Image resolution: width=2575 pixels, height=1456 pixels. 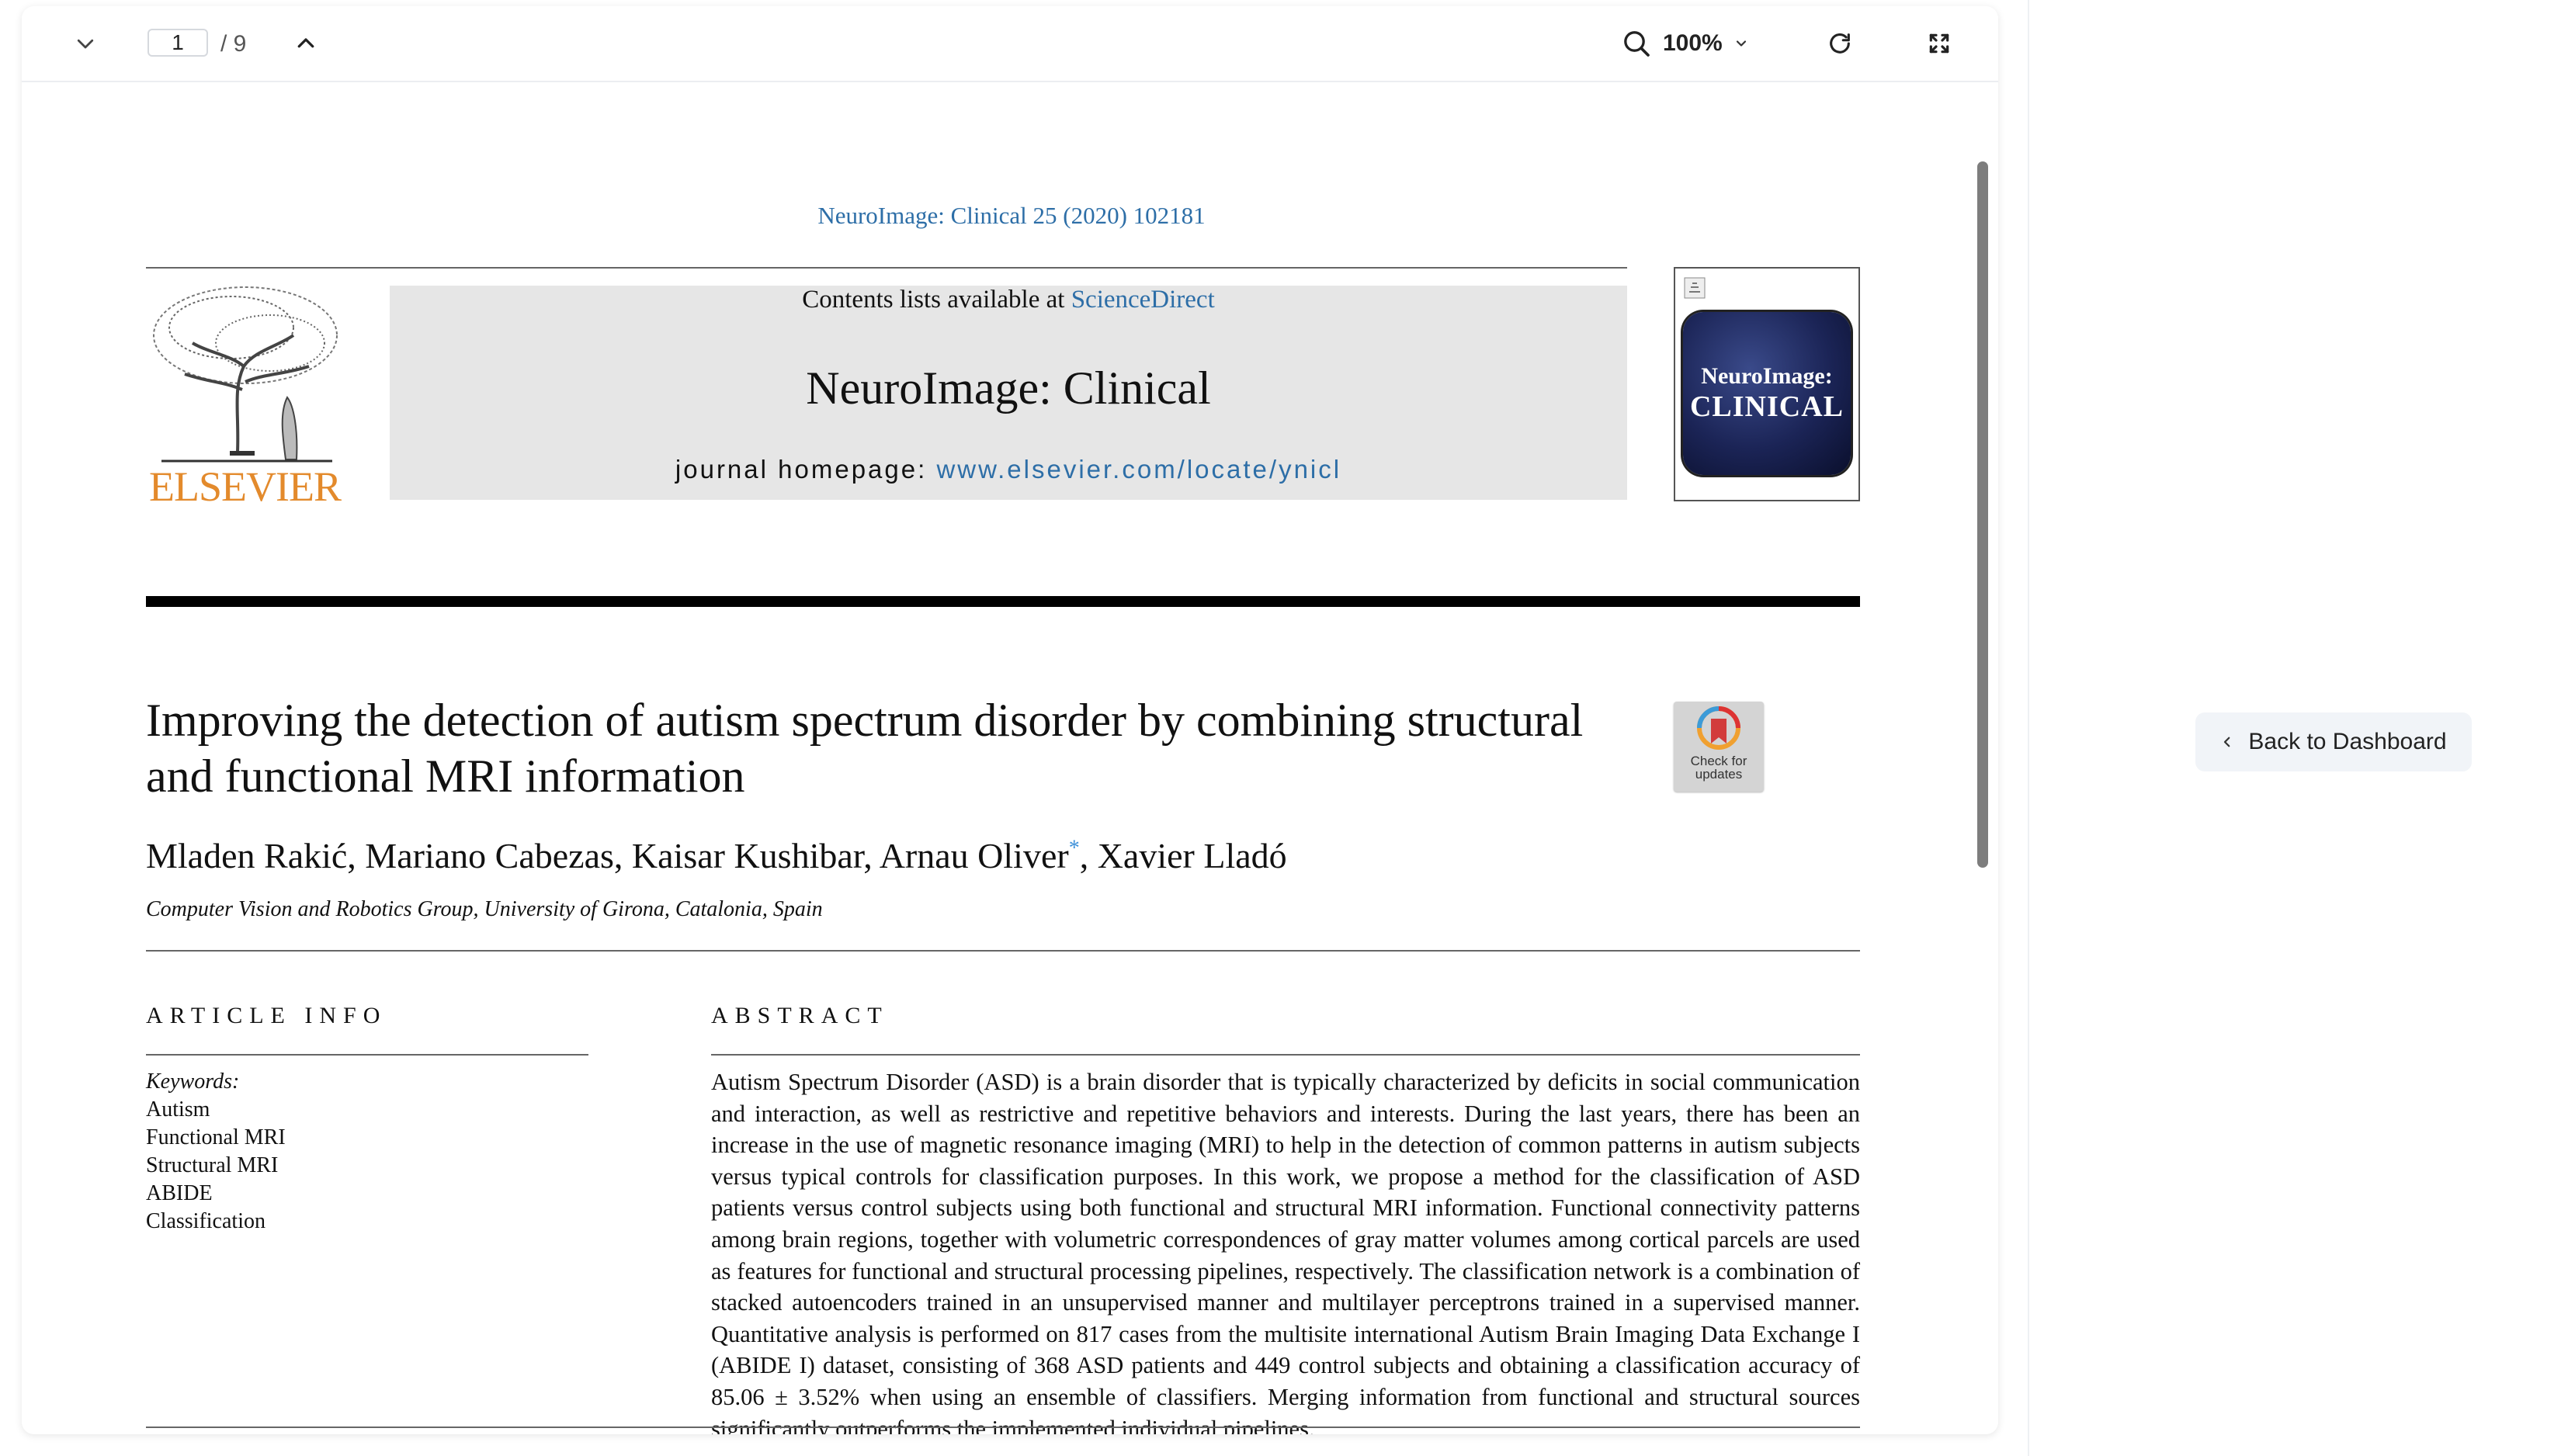 What do you see at coordinates (1718, 728) in the screenshot?
I see `check-updates-icon` at bounding box center [1718, 728].